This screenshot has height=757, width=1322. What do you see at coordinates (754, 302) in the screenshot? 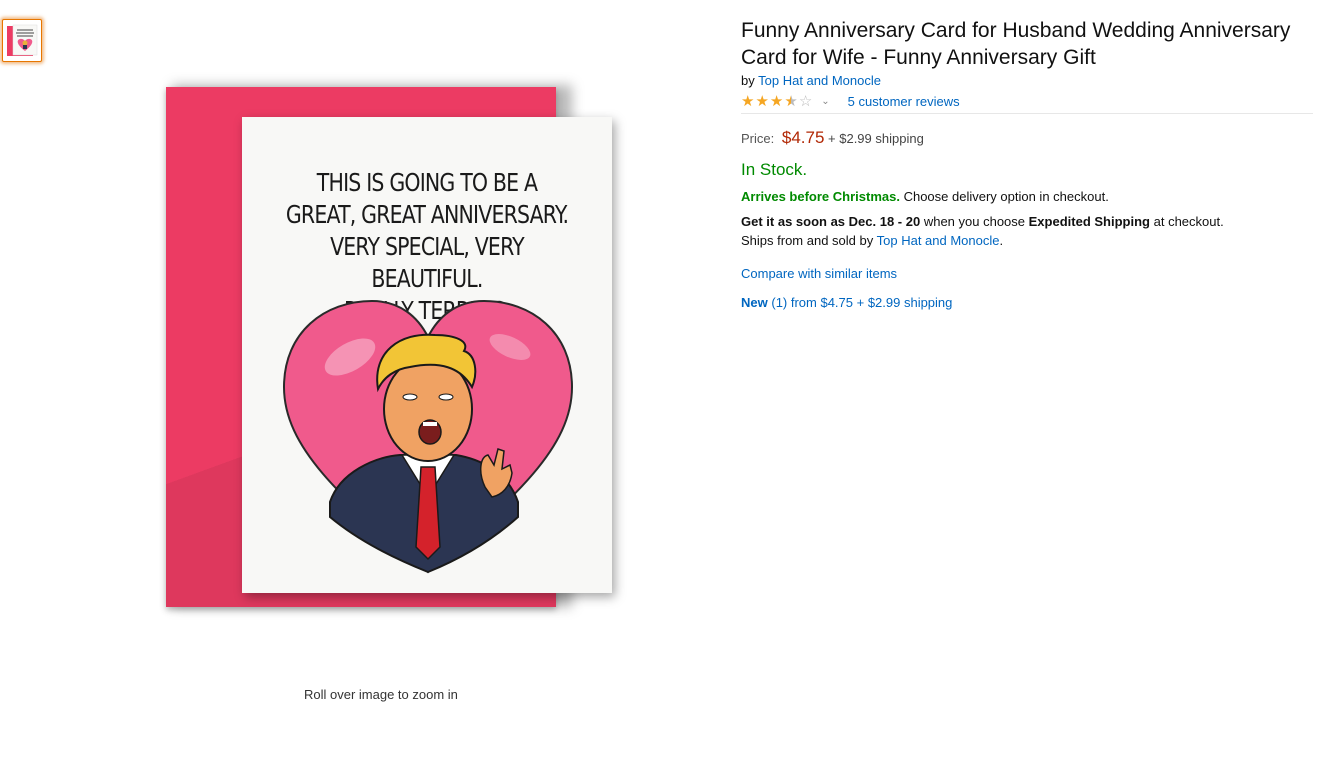
I see `new-label: New` at bounding box center [754, 302].